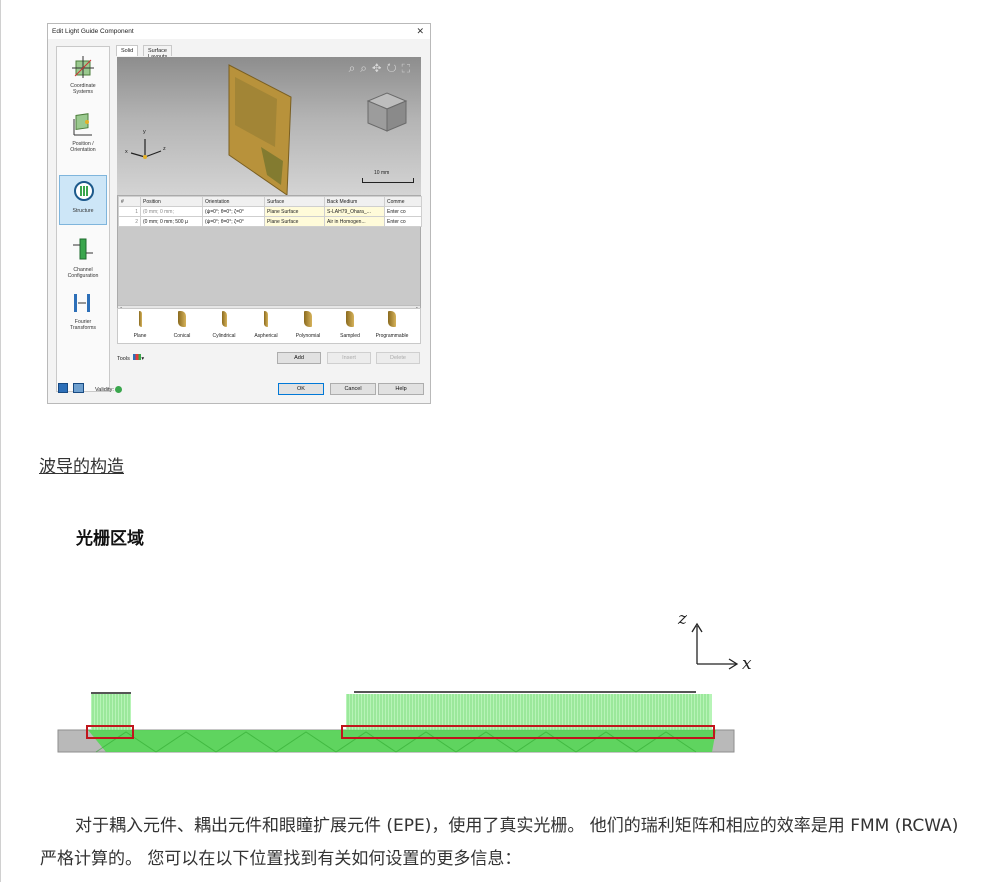  Describe the element at coordinates (388, 180) in the screenshot. I see `scale-bar` at that location.